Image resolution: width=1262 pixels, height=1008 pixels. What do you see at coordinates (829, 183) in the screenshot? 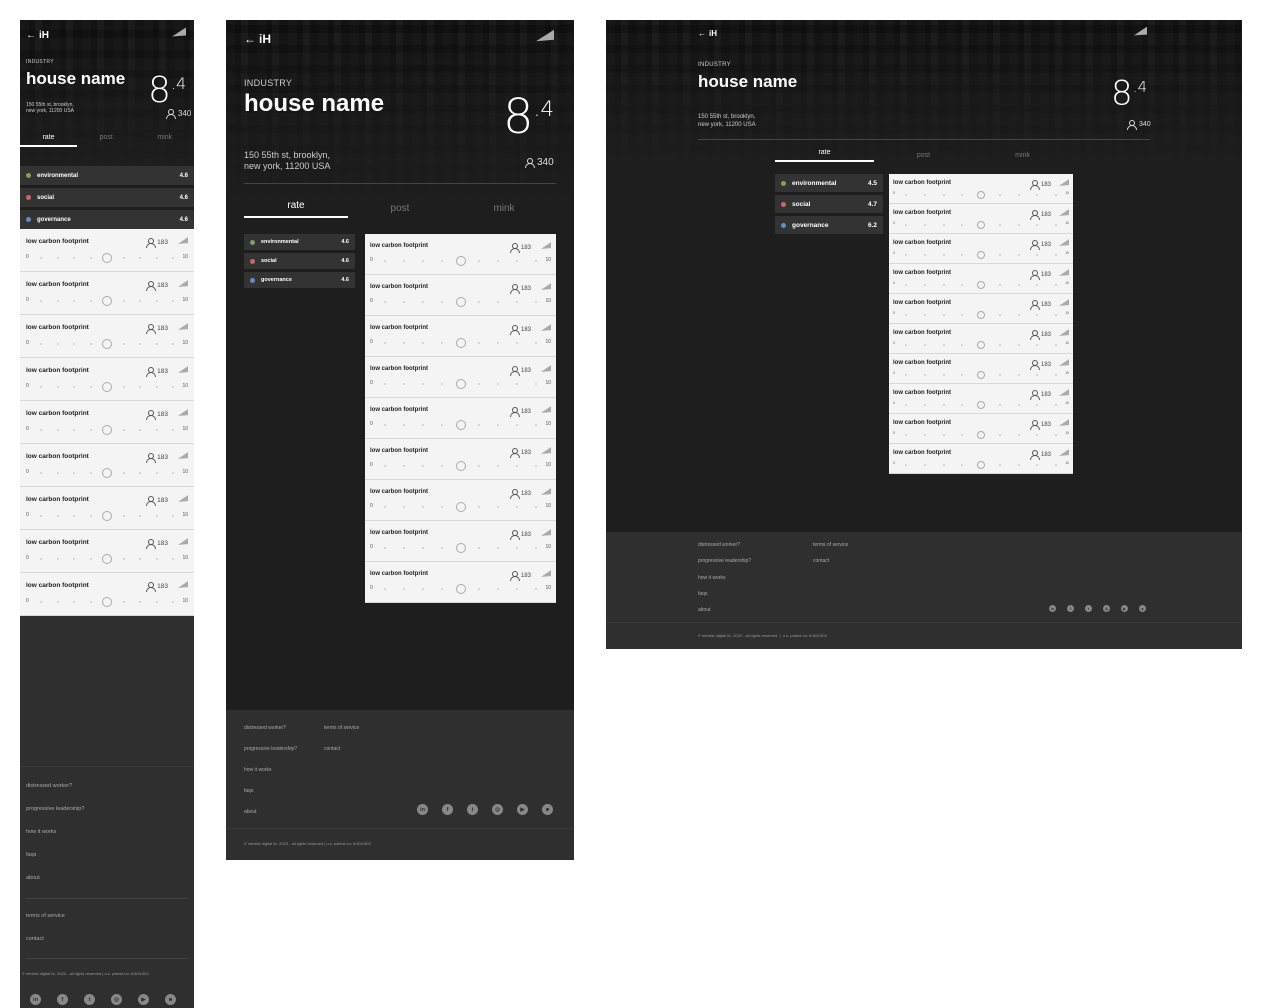
I see `category-row: environmental 4.5` at bounding box center [829, 183].